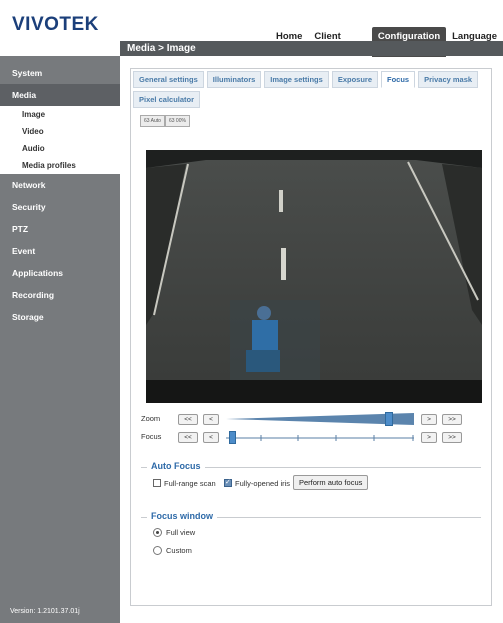 This screenshot has height=623, width=503. I want to click on fully-opened-iris-checkbox, so click(228, 482).